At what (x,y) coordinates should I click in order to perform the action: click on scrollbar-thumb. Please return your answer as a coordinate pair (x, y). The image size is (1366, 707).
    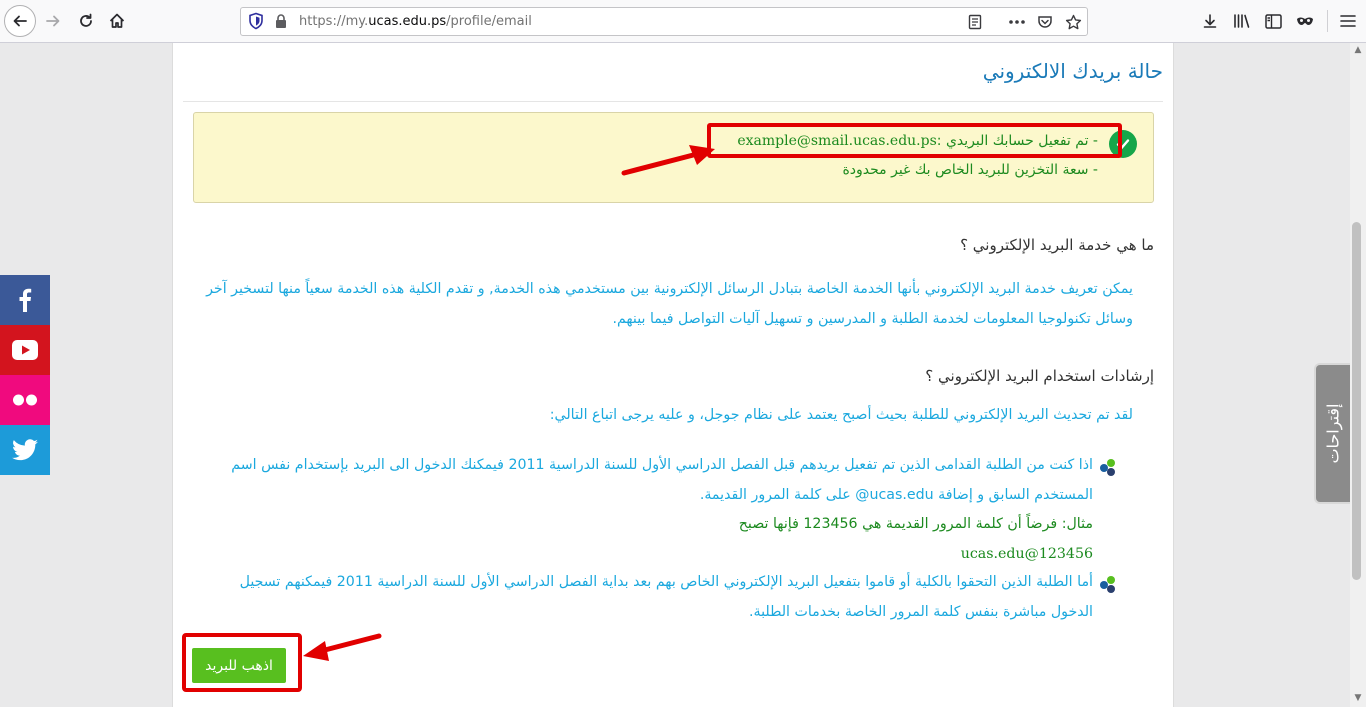
    Looking at the image, I should click on (1356, 401).